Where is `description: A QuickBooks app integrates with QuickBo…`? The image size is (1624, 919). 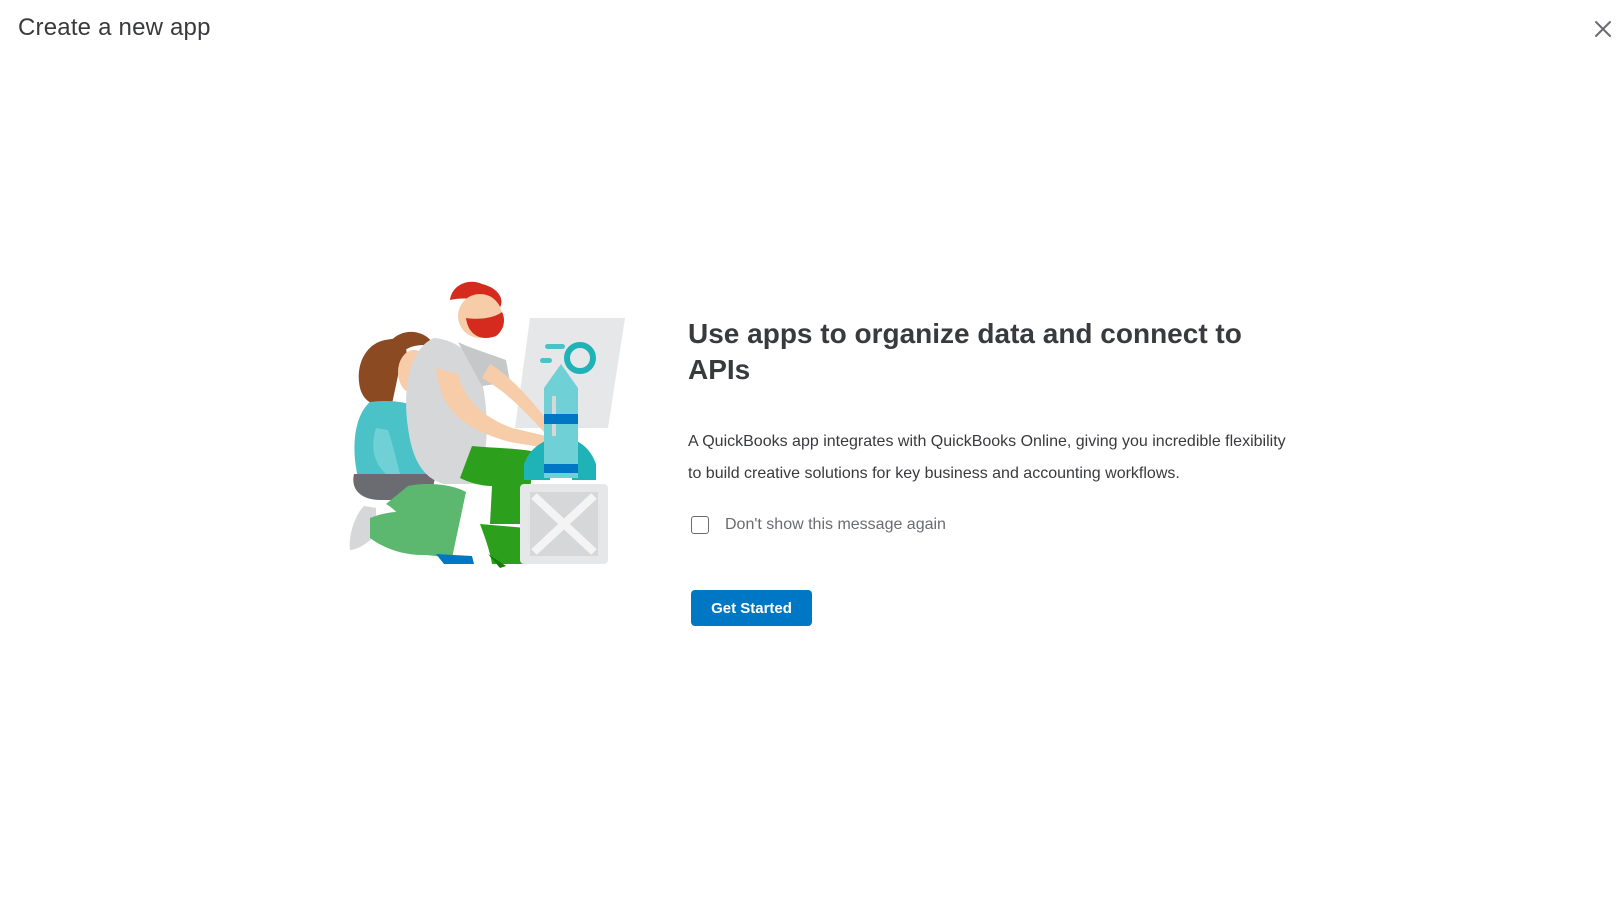 description: A QuickBooks app integrates with QuickBo… is located at coordinates (987, 457).